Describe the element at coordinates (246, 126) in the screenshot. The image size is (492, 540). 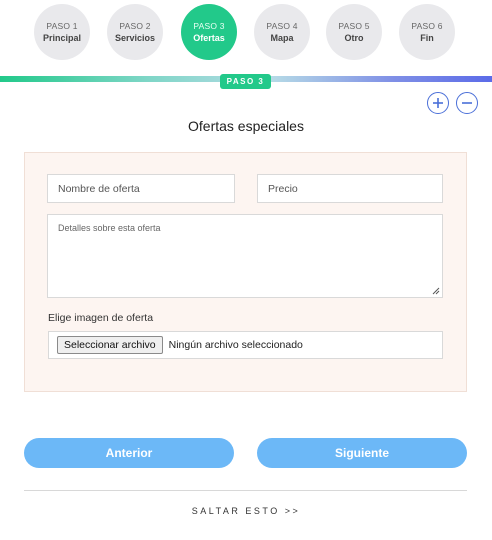
I see `section-title: Ofertas especiales` at that location.